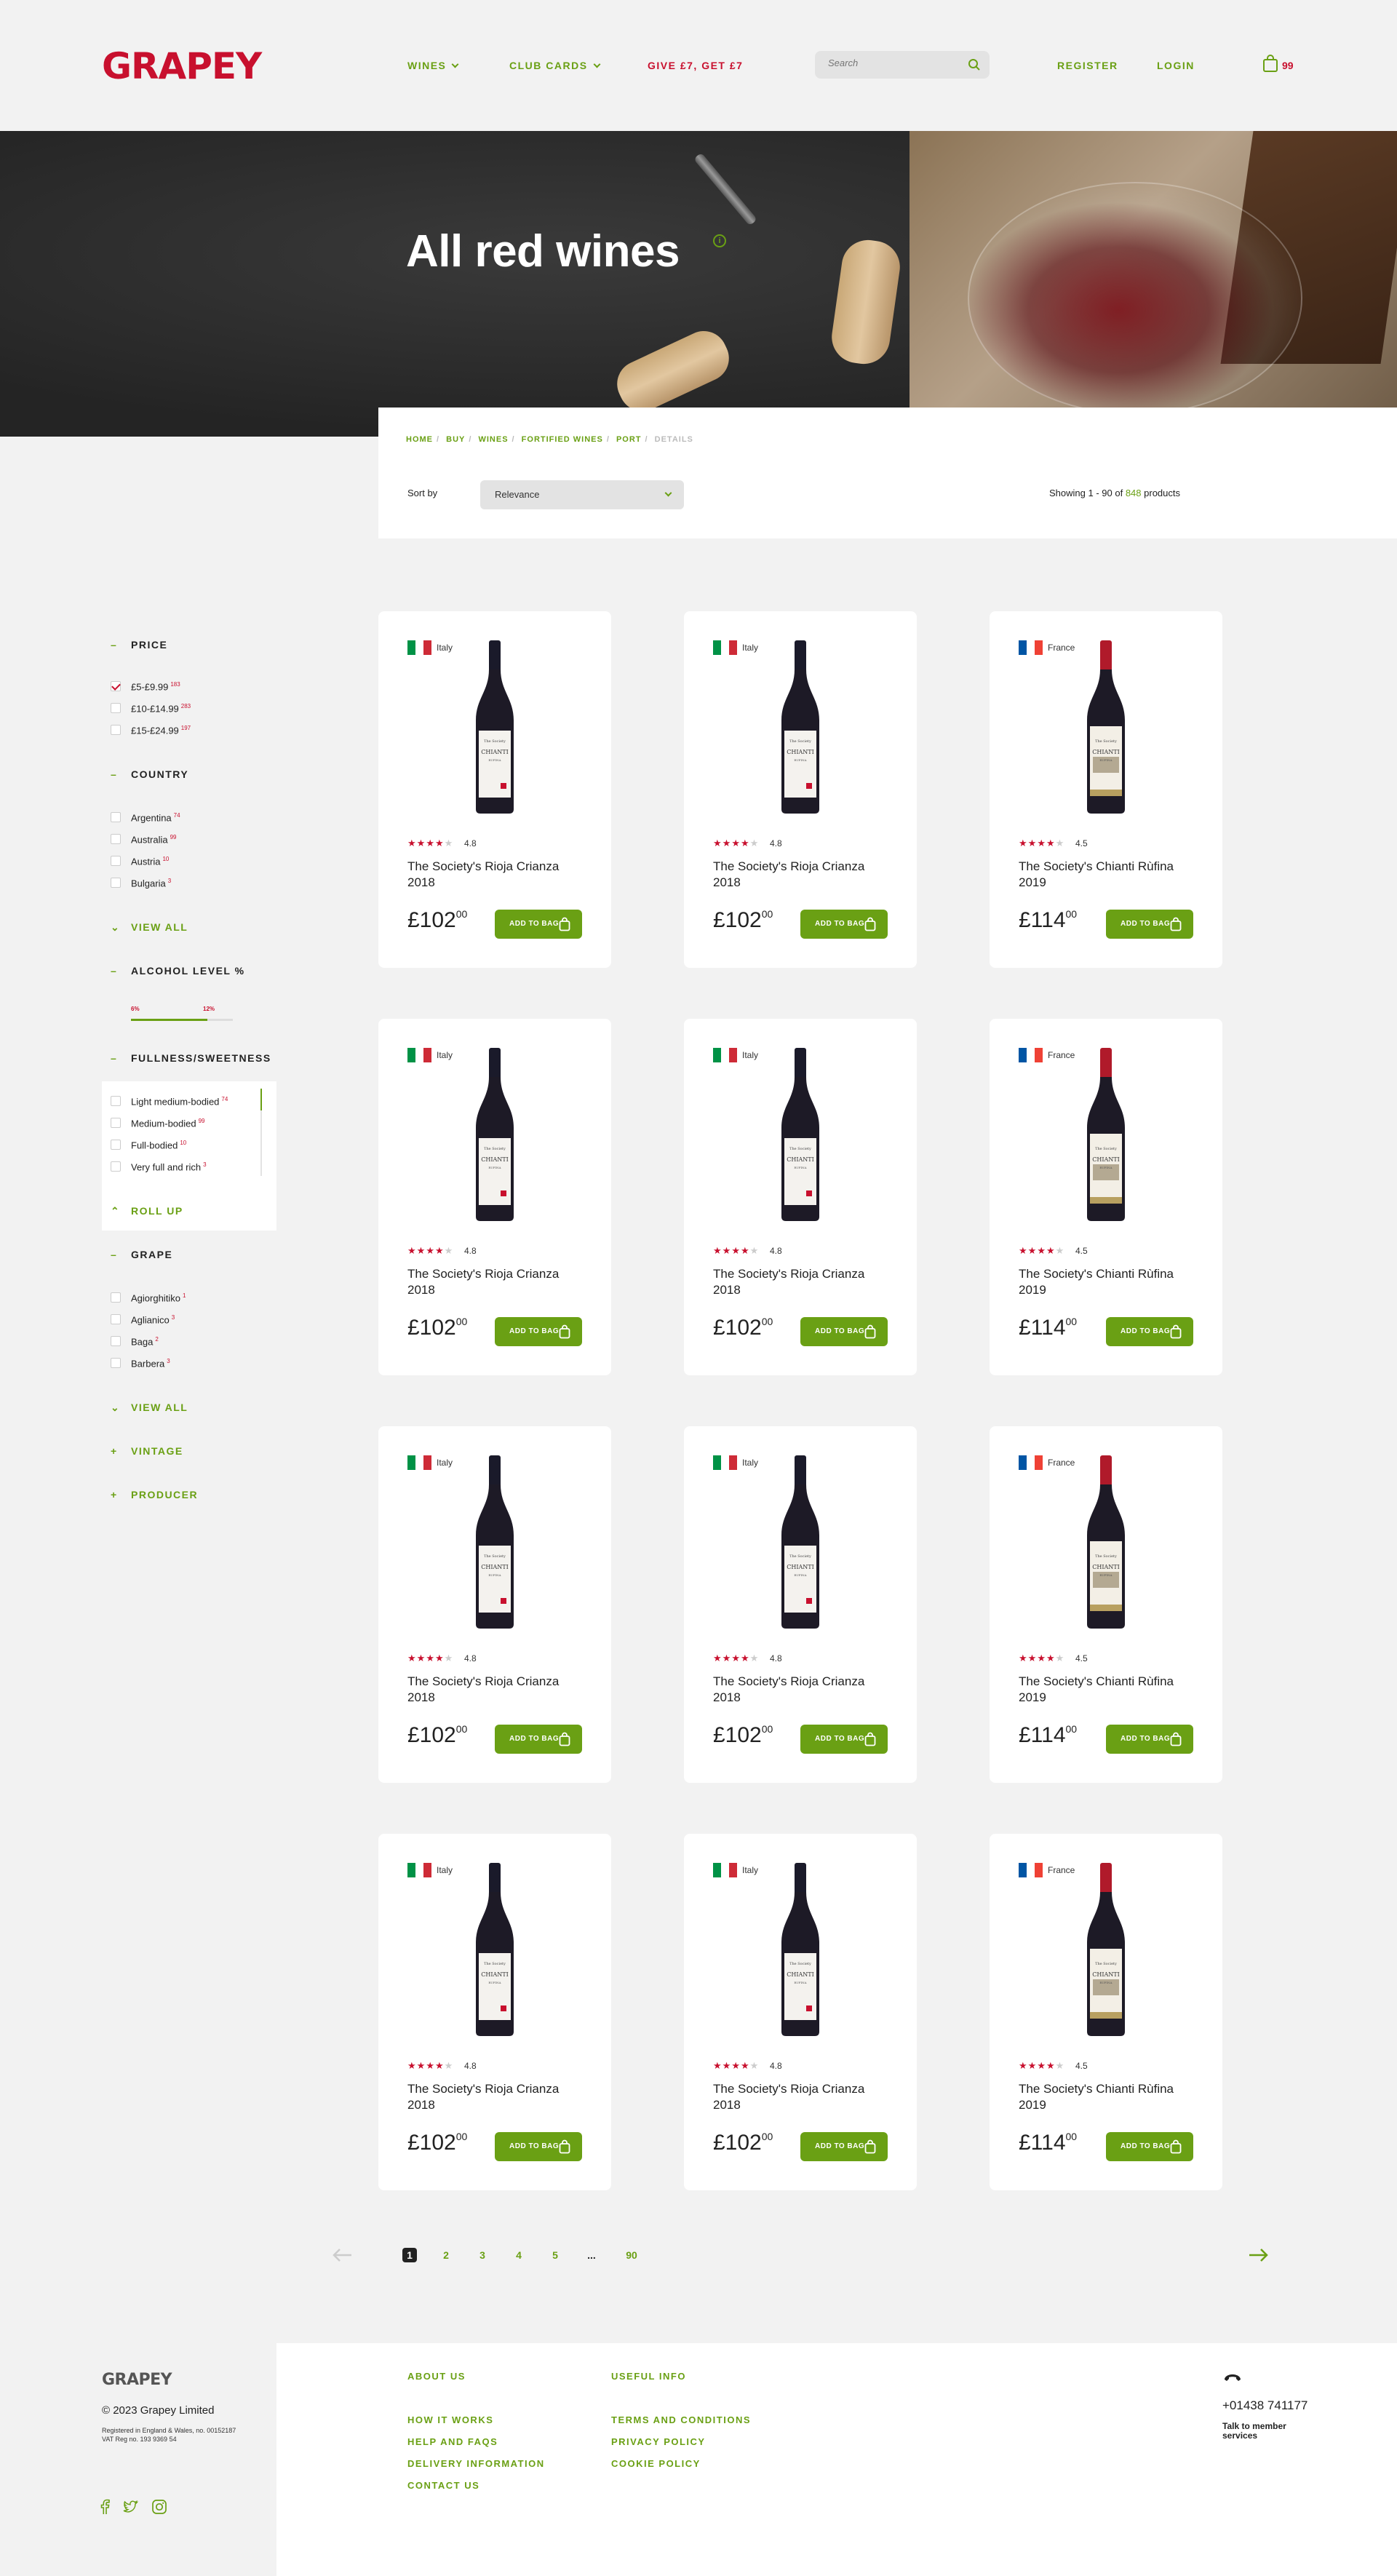 Image resolution: width=1397 pixels, height=2576 pixels. Describe the element at coordinates (562, 440) in the screenshot. I see `breadcrumb-fortified-wines: FORTIFIED WINES` at that location.